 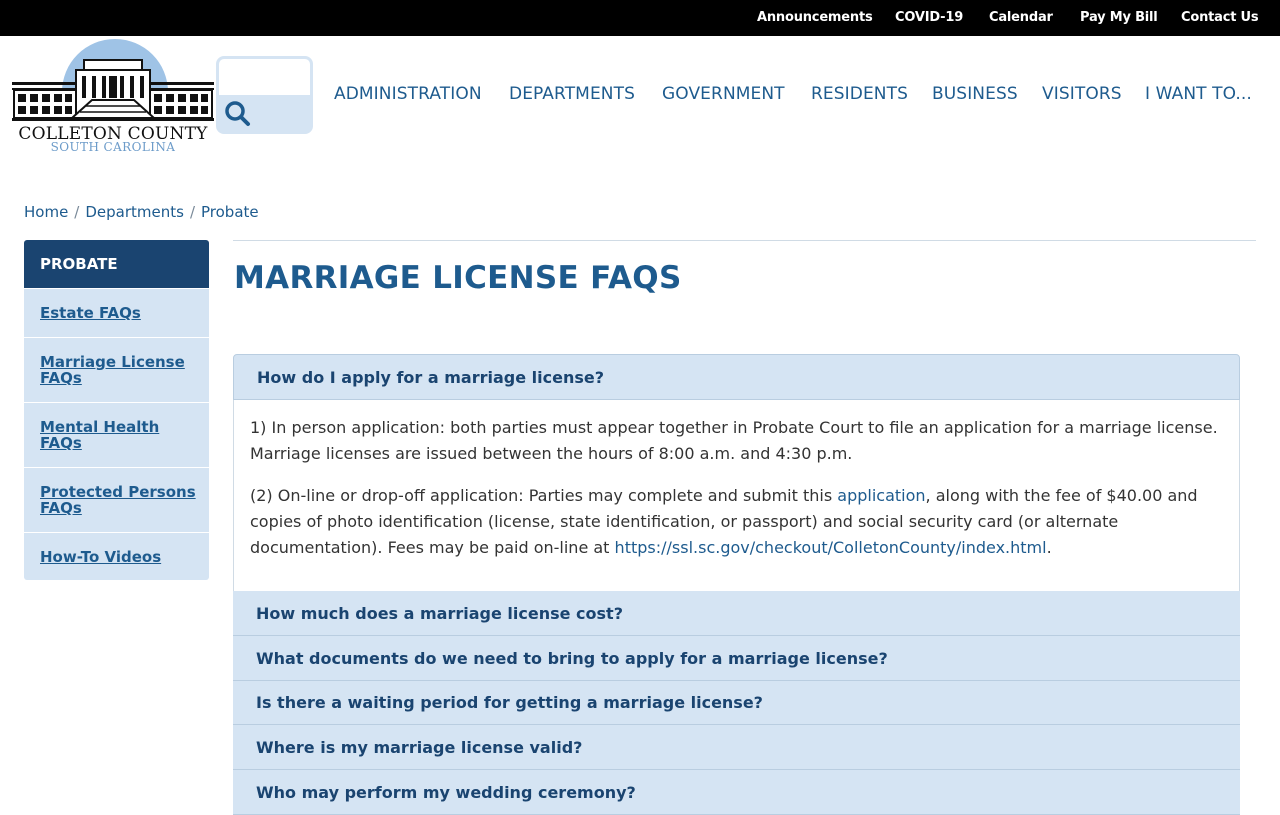 What do you see at coordinates (116, 499) in the screenshot?
I see `sidebar-item-protected-persons-faqs: Protected Persons FAQs` at bounding box center [116, 499].